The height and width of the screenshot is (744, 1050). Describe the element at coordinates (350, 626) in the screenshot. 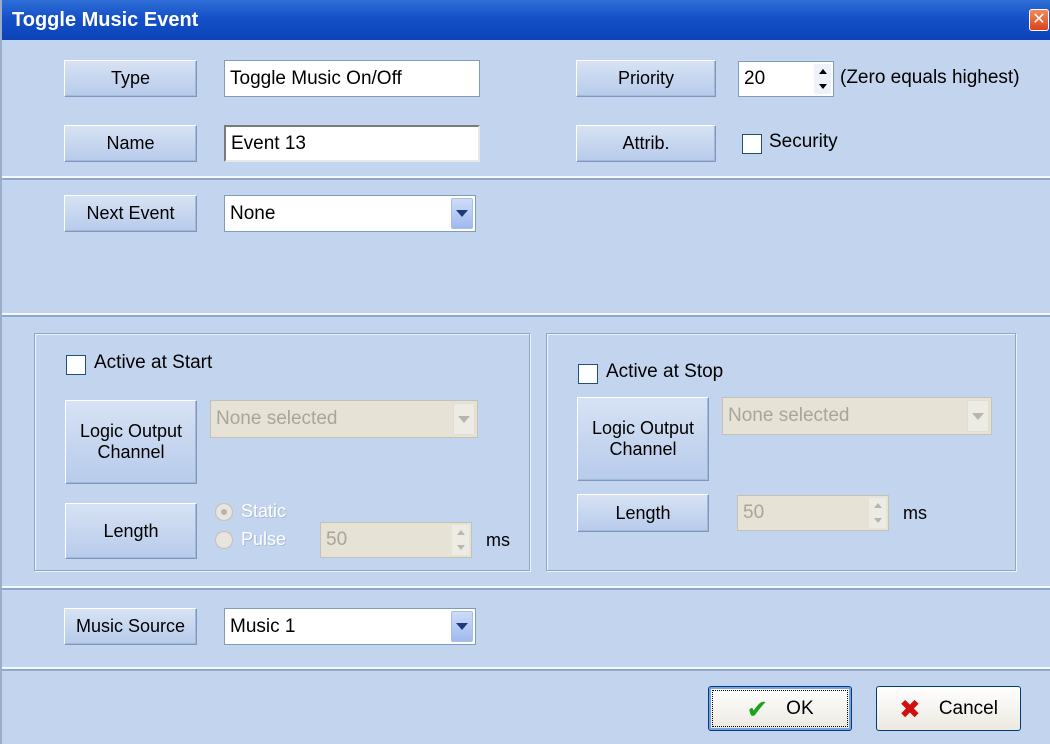

I see `music-source-dropdown: Music 1` at that location.